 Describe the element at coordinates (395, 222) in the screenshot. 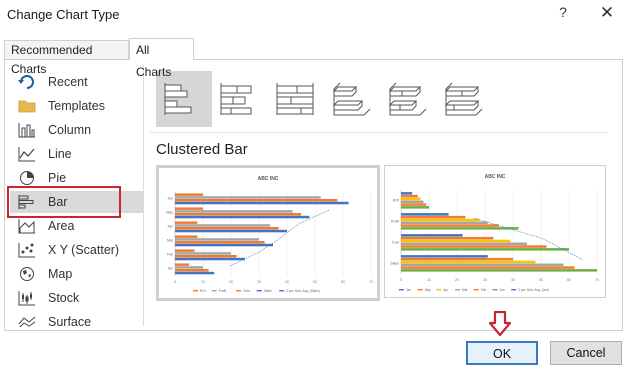

I see `y-tick-label: Profit` at that location.